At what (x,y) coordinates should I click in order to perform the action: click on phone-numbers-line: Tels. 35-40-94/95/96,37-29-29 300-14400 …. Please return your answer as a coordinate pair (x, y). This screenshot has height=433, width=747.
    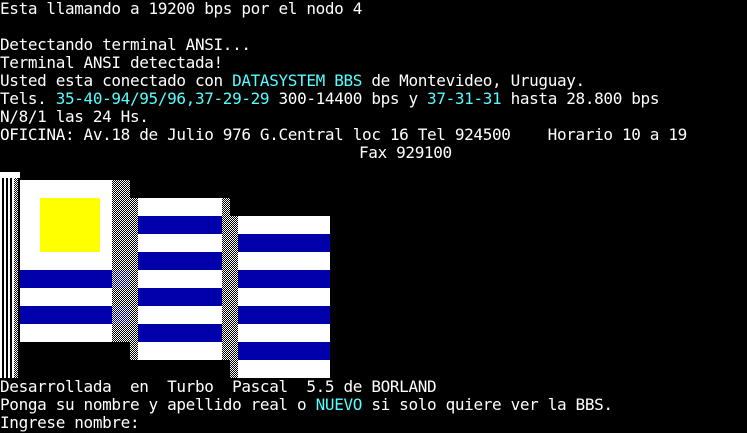
    Looking at the image, I should click on (329, 99).